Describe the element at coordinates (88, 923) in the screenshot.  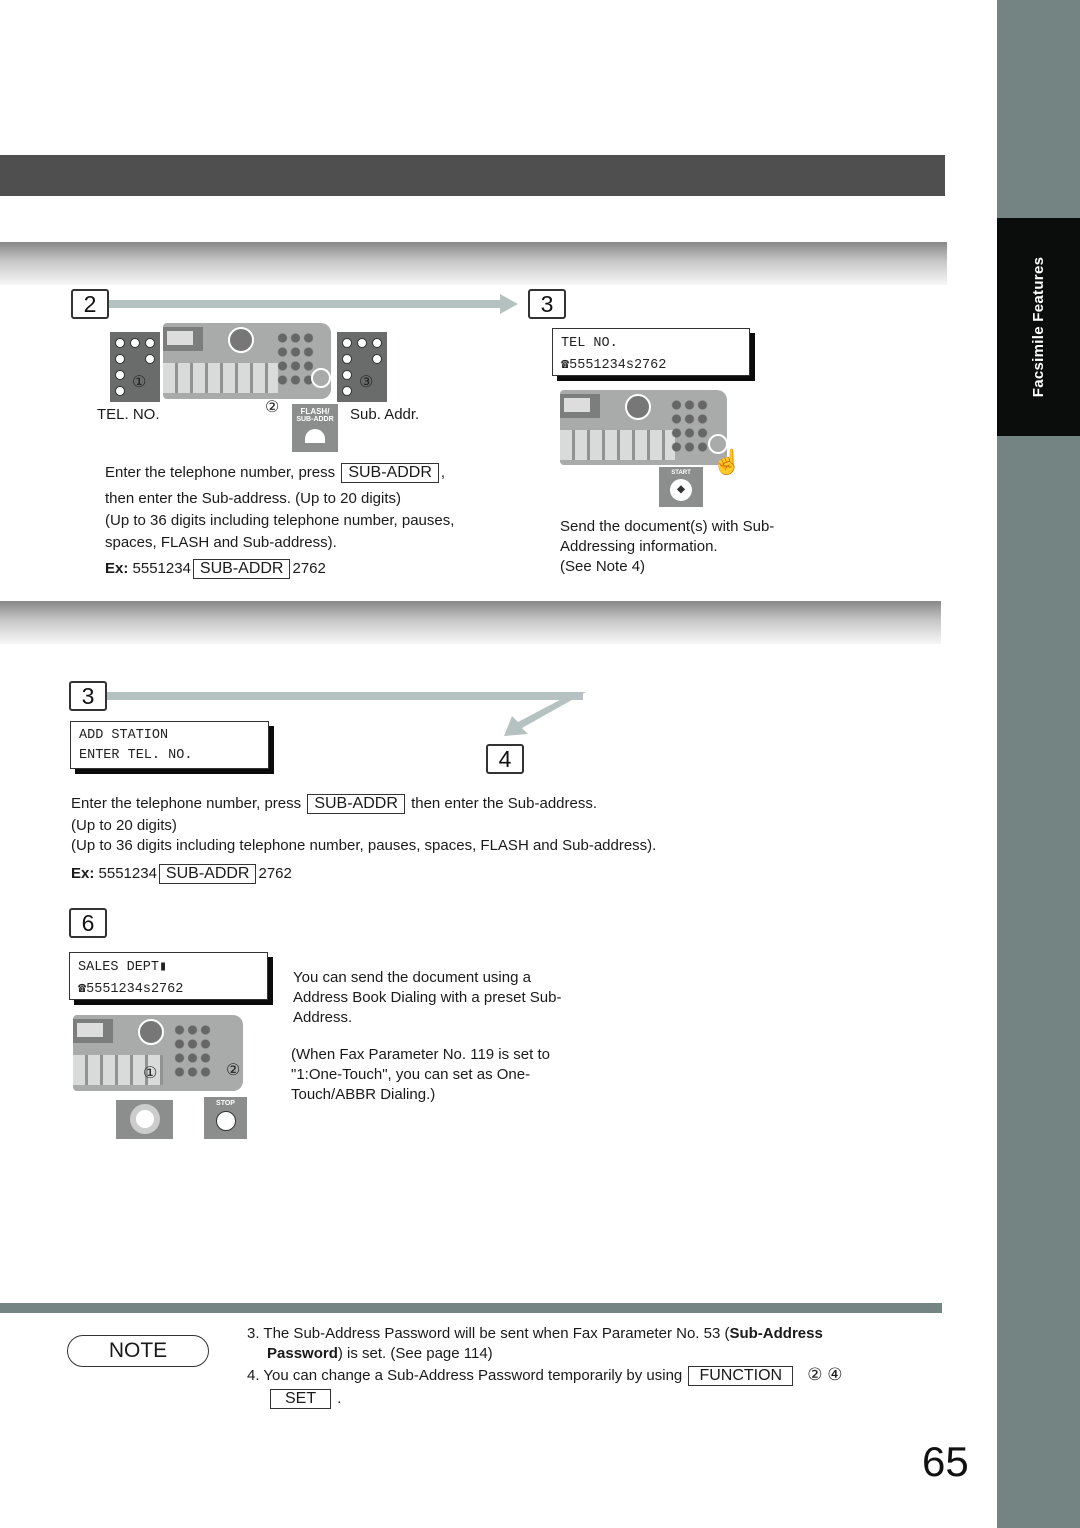
I see `step-number-badge: 6` at that location.